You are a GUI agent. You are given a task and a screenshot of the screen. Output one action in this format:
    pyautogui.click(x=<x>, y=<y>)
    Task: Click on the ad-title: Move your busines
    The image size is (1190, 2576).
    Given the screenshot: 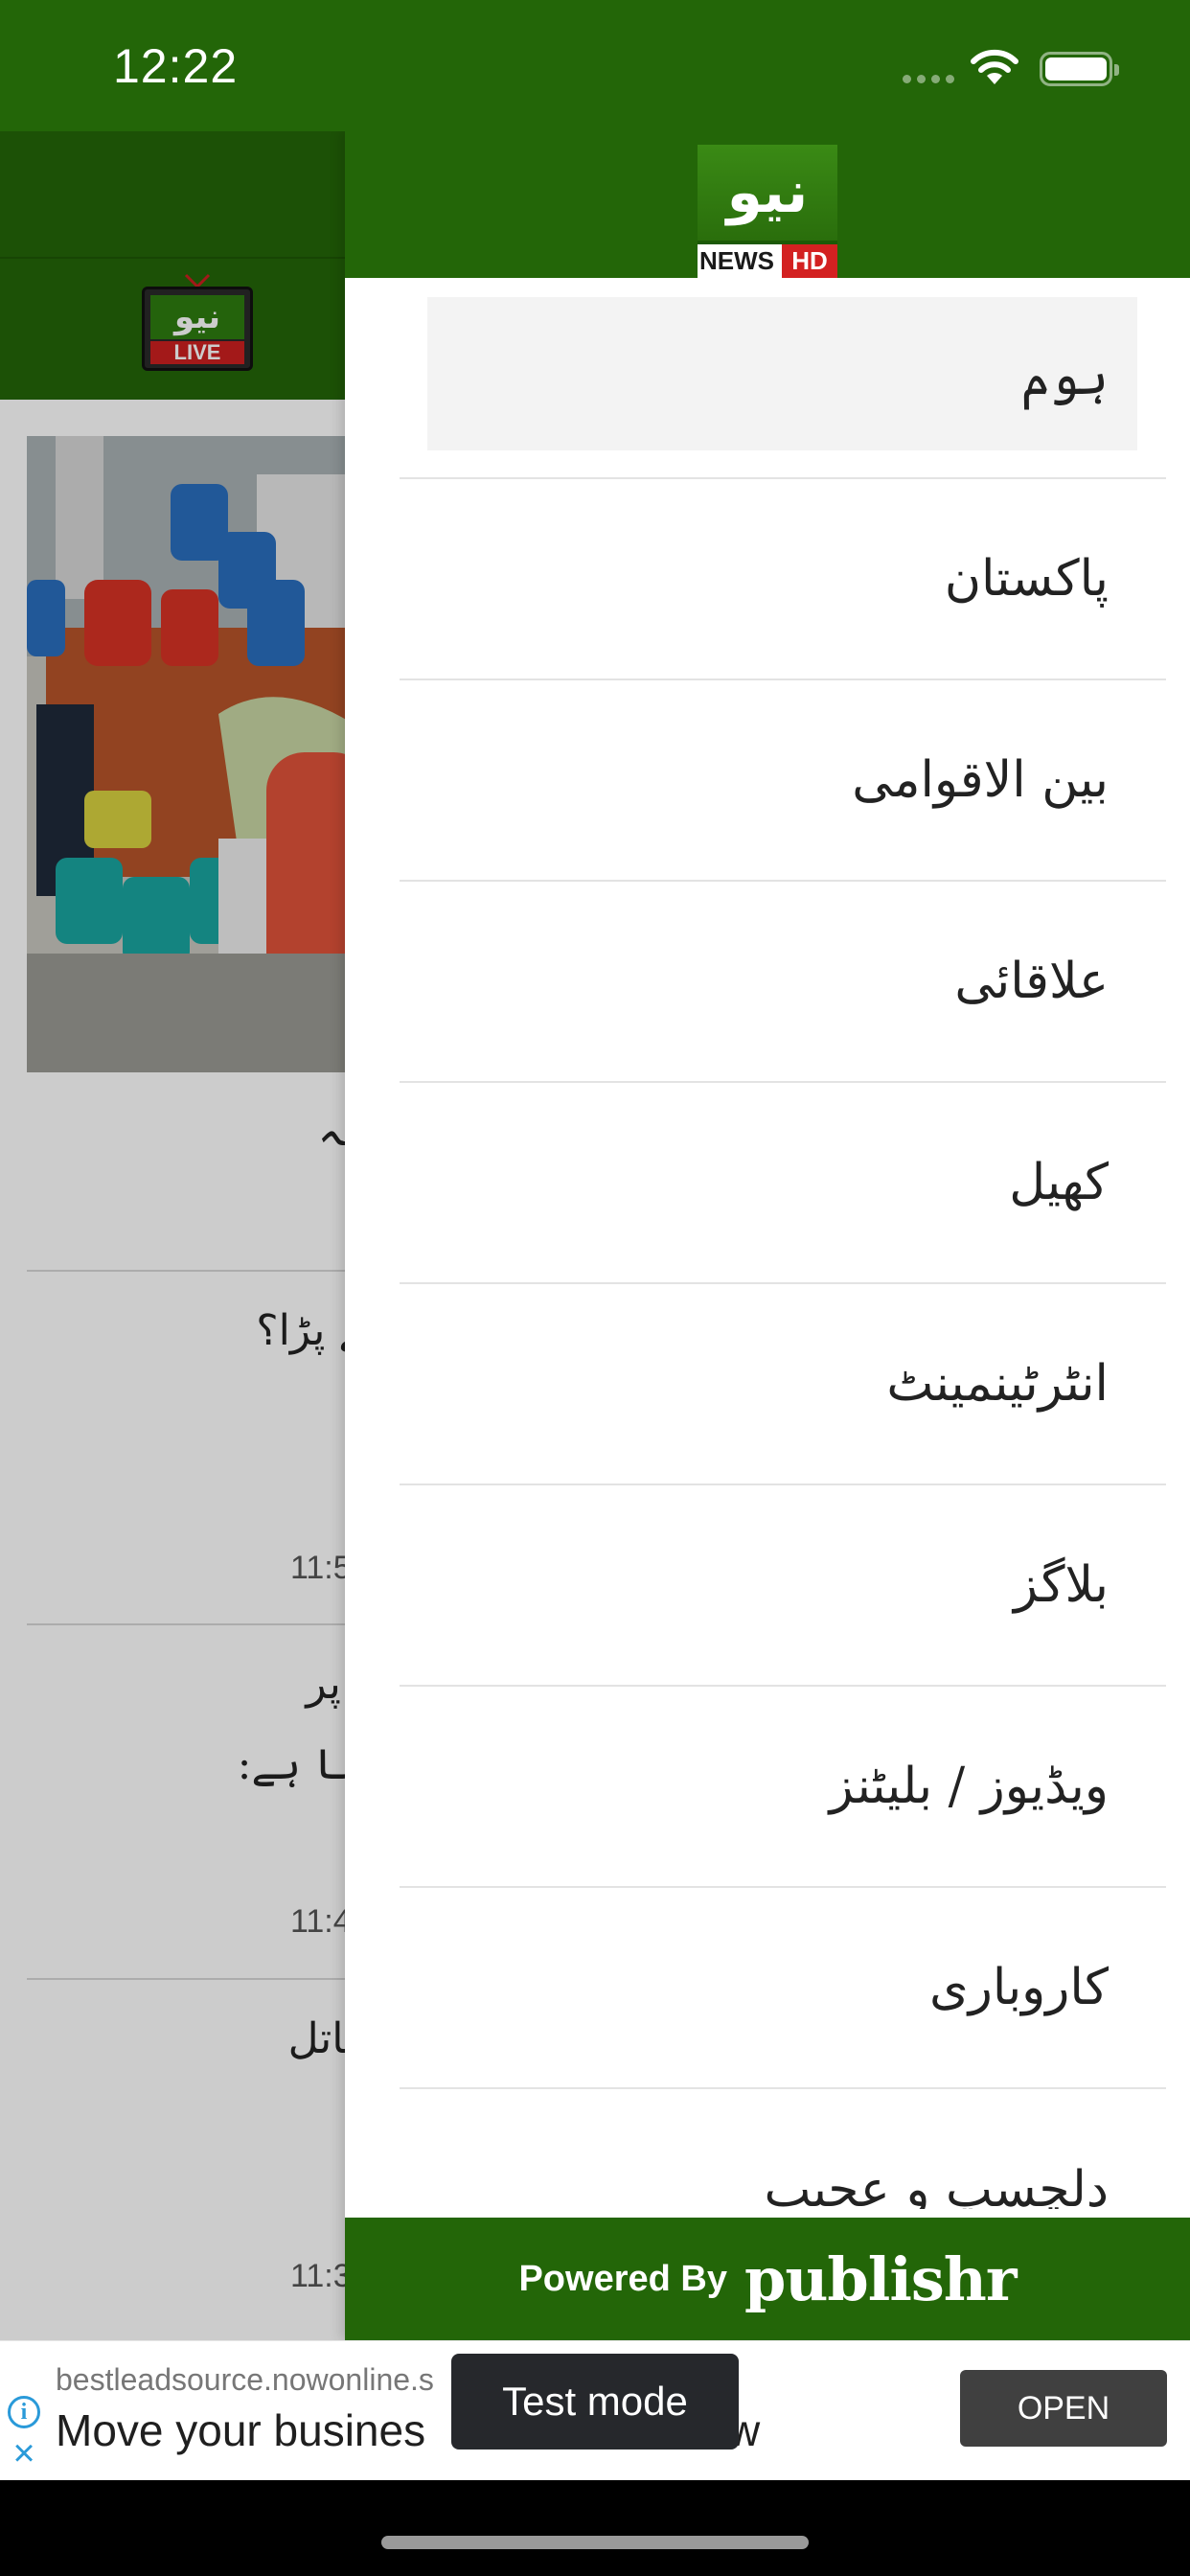 What is the action you would take?
    pyautogui.click(x=241, y=2430)
    